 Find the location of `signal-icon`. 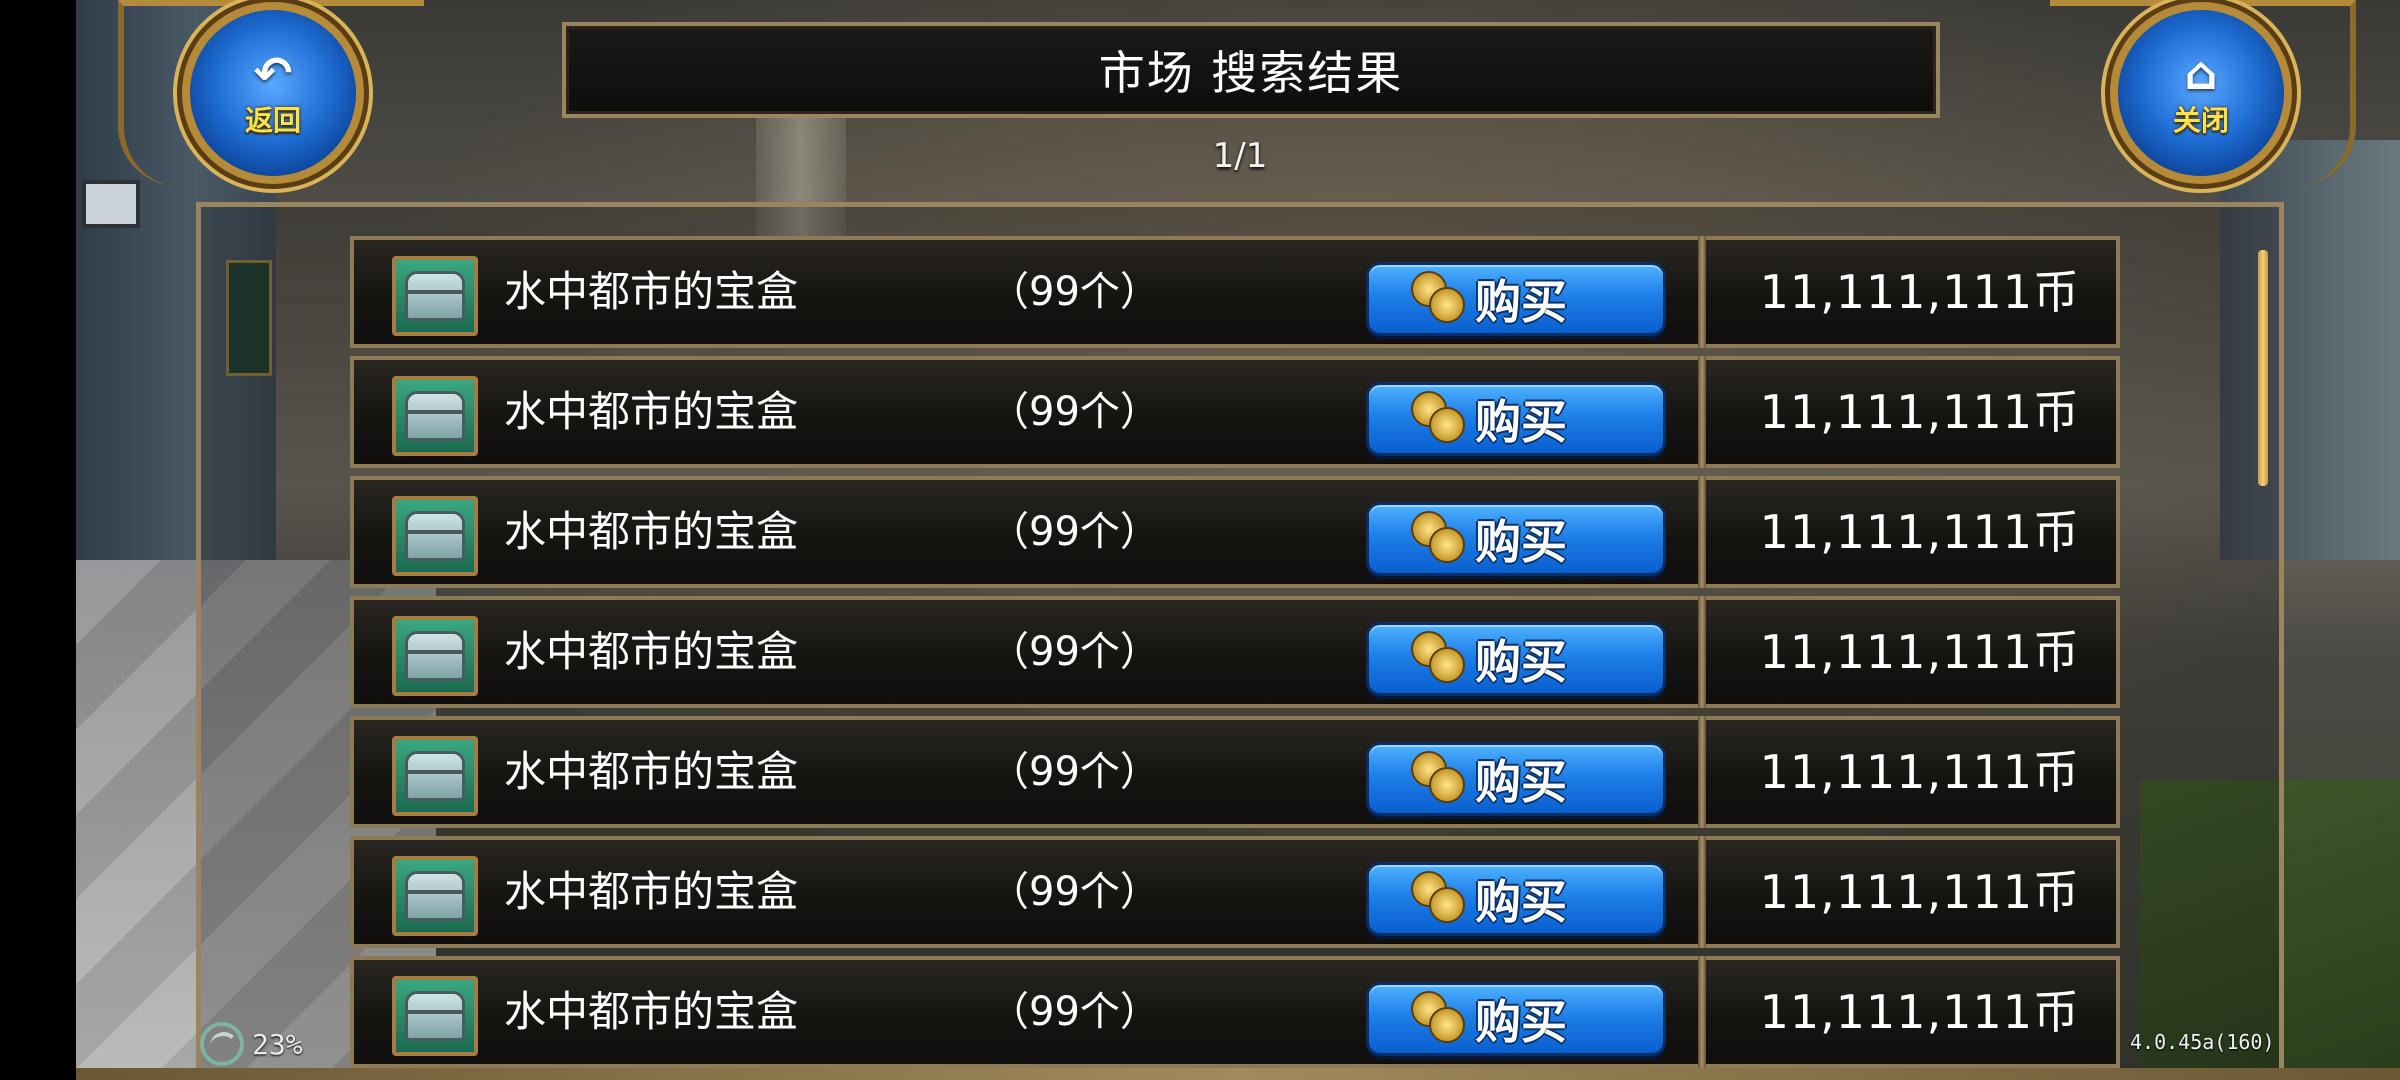

signal-icon is located at coordinates (222, 1044).